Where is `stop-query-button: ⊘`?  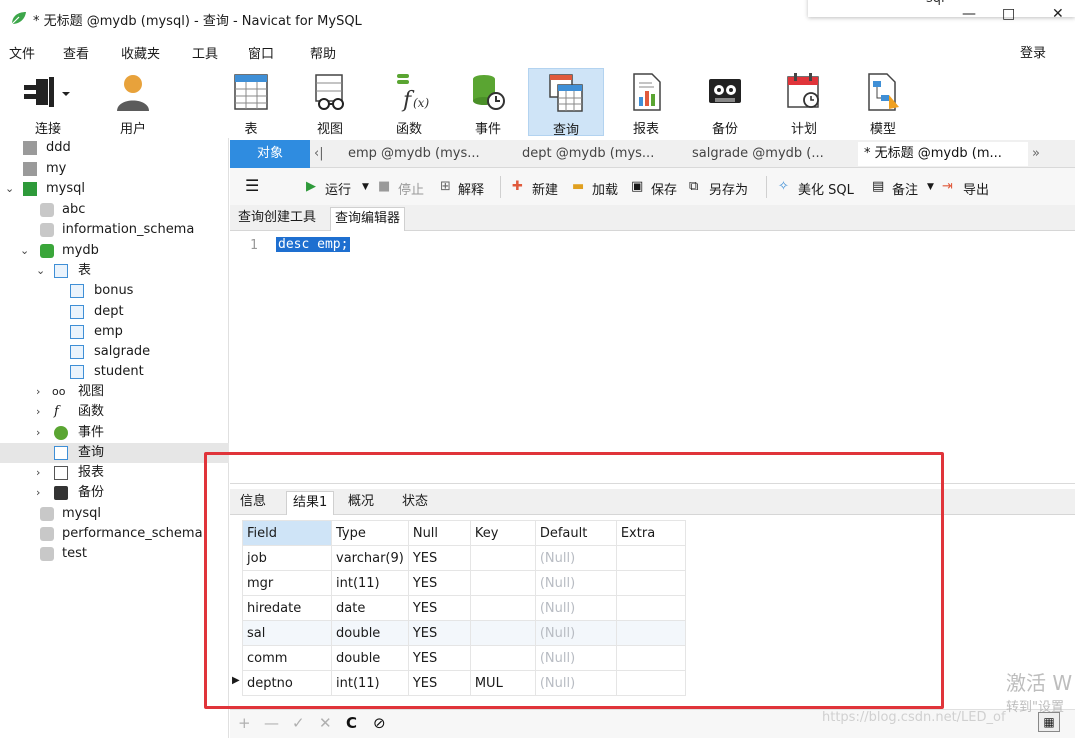 stop-query-button: ⊘ is located at coordinates (379, 723).